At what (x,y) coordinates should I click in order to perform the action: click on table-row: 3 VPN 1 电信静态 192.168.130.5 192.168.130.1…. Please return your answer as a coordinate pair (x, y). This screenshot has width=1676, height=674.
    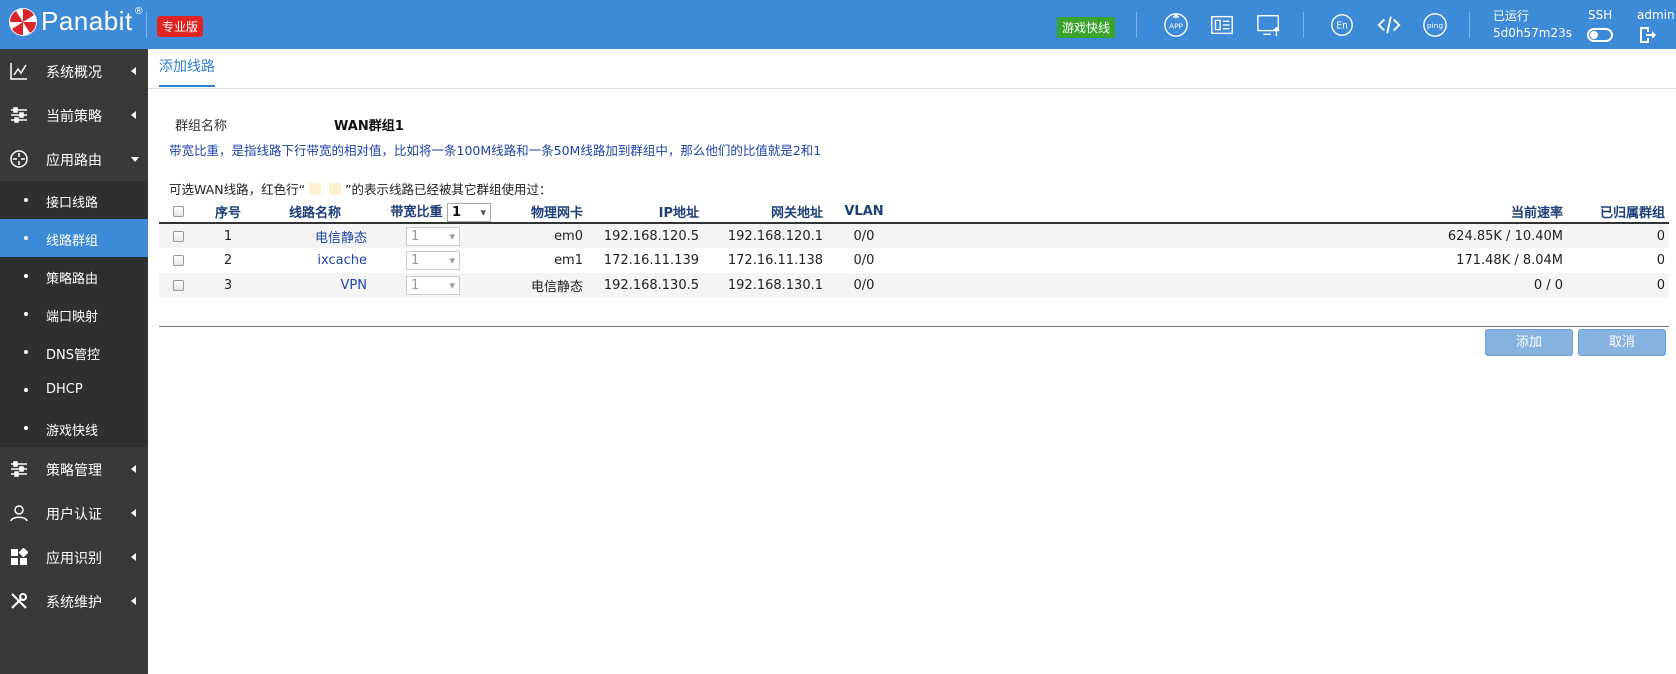
    Looking at the image, I should click on (914, 285).